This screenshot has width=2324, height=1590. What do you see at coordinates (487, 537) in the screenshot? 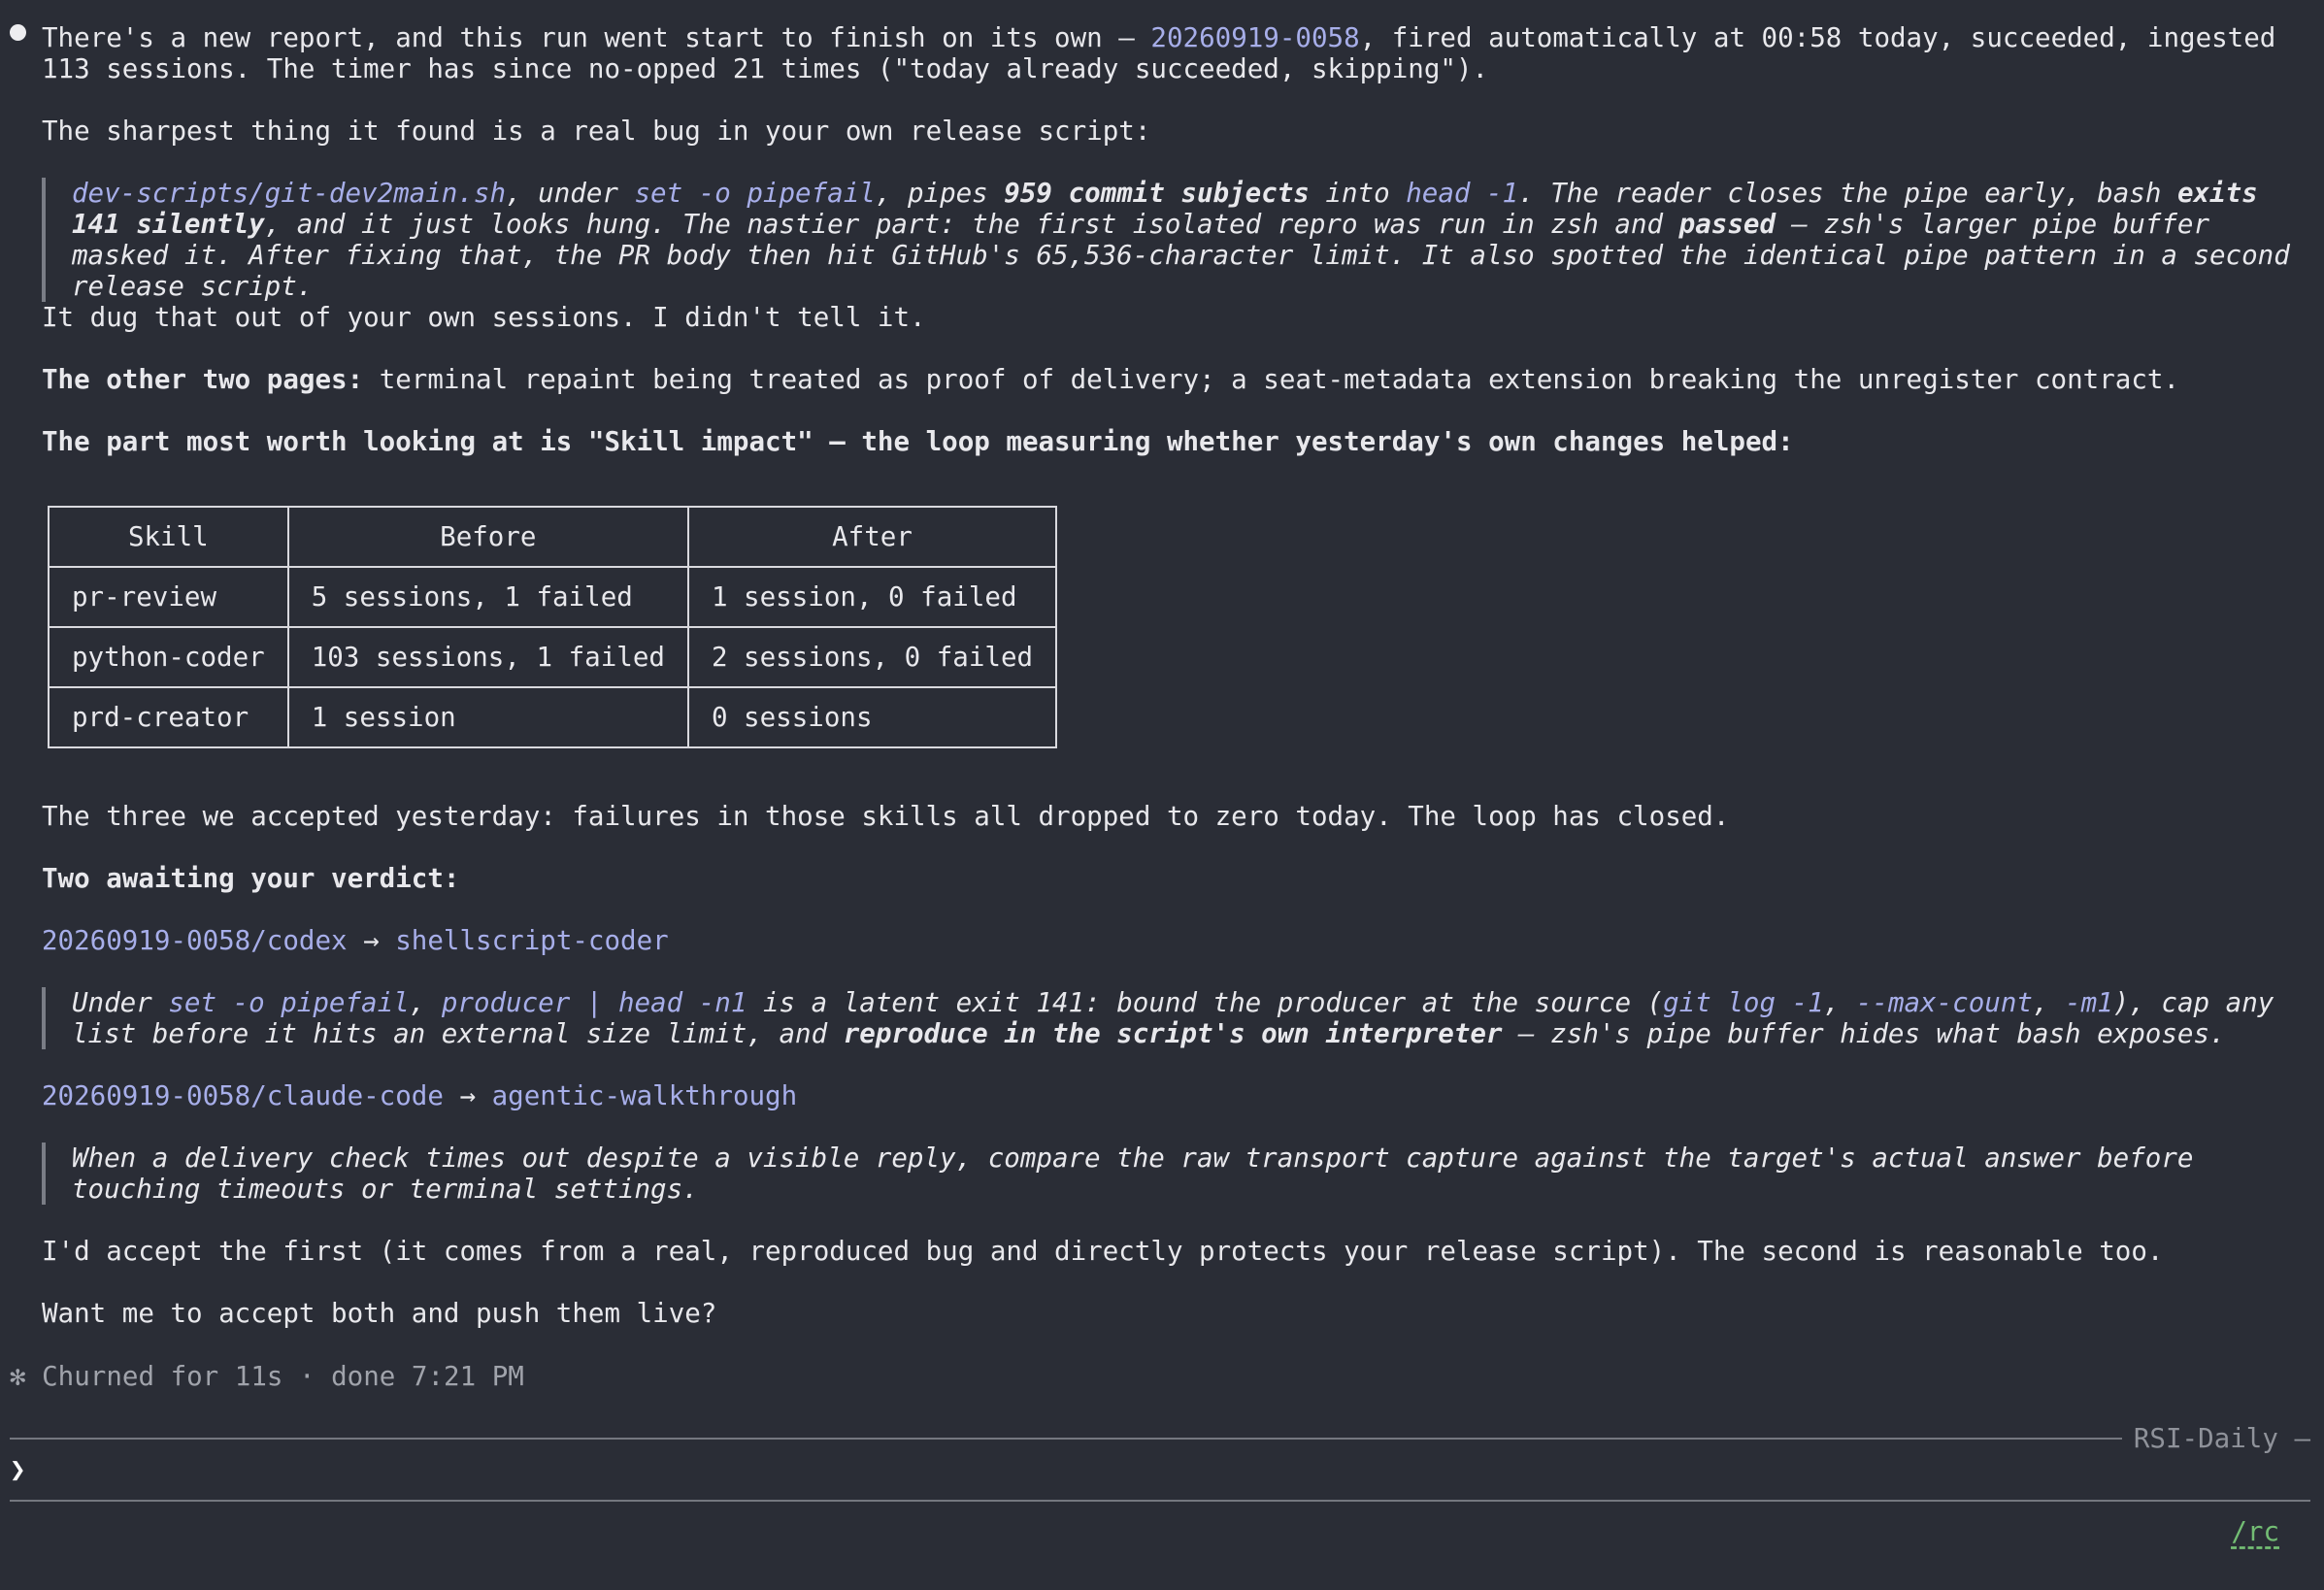
I see `header-before: Before` at bounding box center [487, 537].